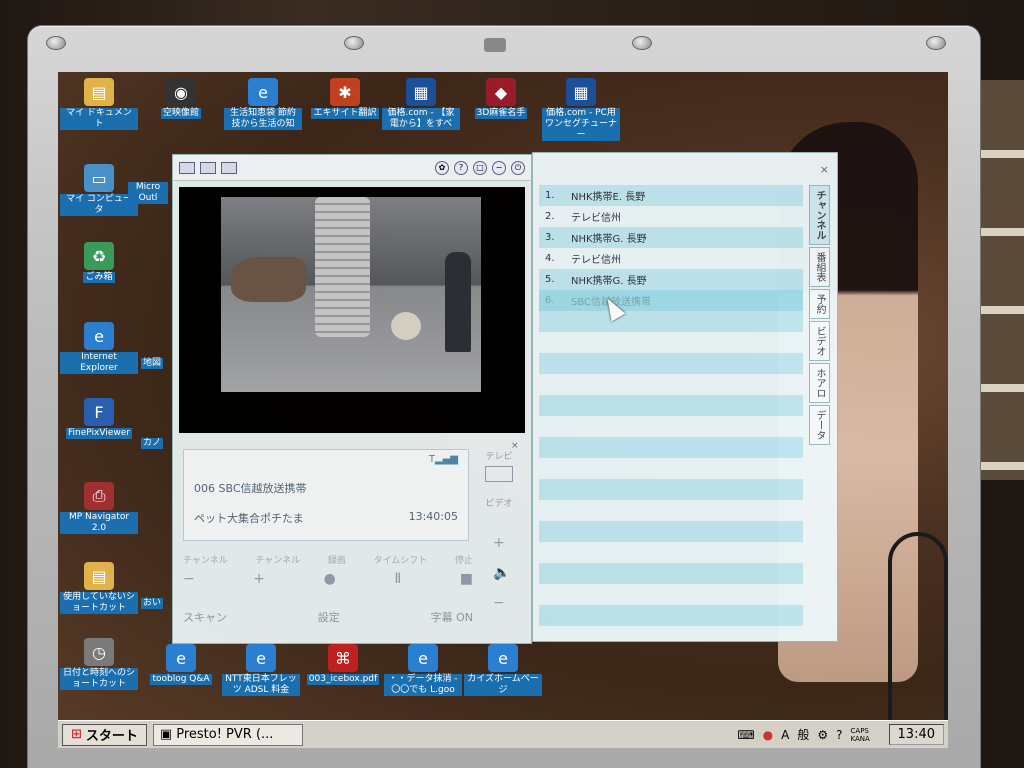  Describe the element at coordinates (342, 267) in the screenshot. I see `video-pillar` at that location.